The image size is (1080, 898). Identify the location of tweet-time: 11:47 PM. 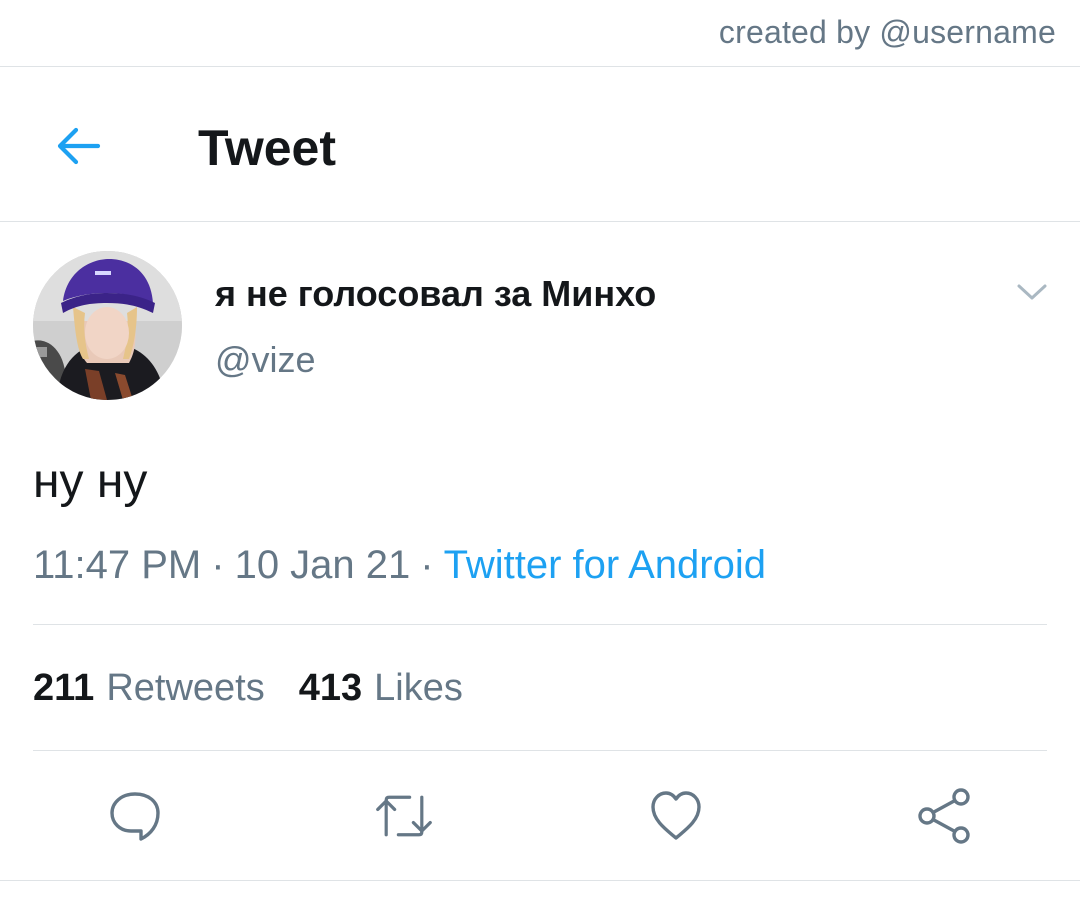
(117, 565).